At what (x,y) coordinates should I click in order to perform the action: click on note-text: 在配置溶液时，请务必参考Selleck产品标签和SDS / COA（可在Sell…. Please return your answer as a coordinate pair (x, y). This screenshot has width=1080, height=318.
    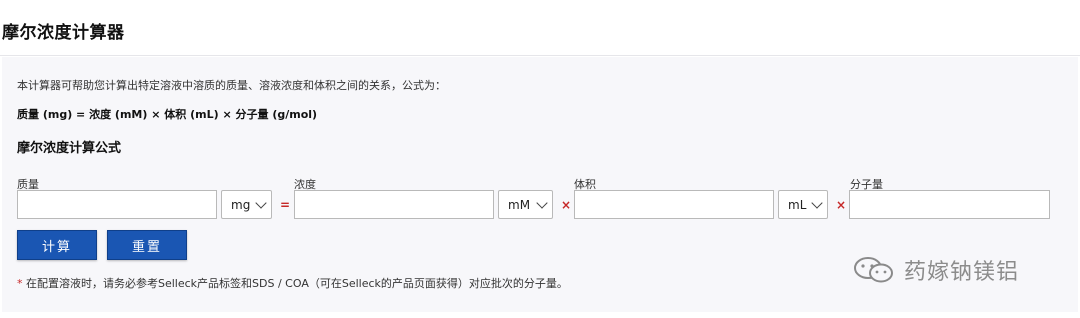
    Looking at the image, I should click on (295, 283).